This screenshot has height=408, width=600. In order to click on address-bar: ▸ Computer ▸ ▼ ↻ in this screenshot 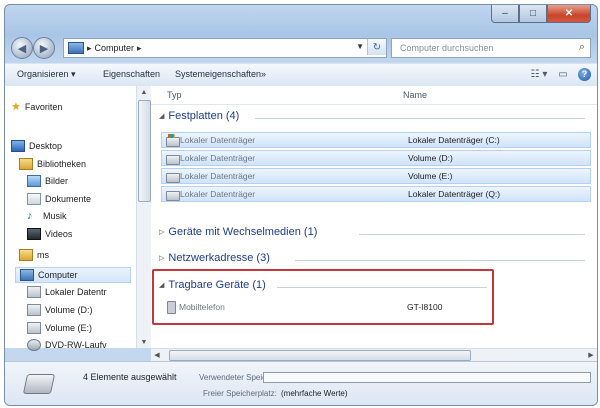, I will do `click(225, 48)`.